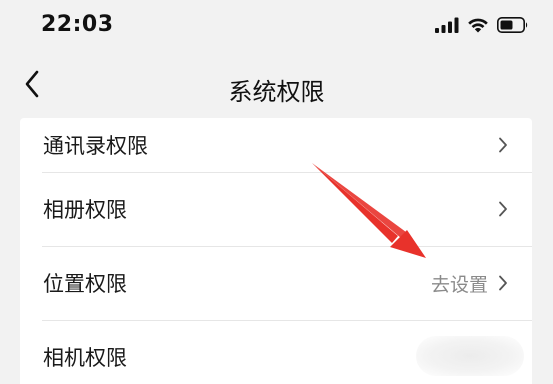  Describe the element at coordinates (95, 146) in the screenshot. I see `list-item-label: 通讯录权限` at that location.